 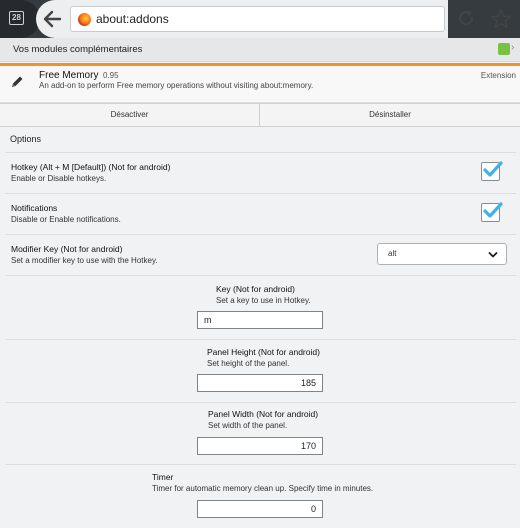 I want to click on panel-height-input: 185, so click(x=260, y=383).